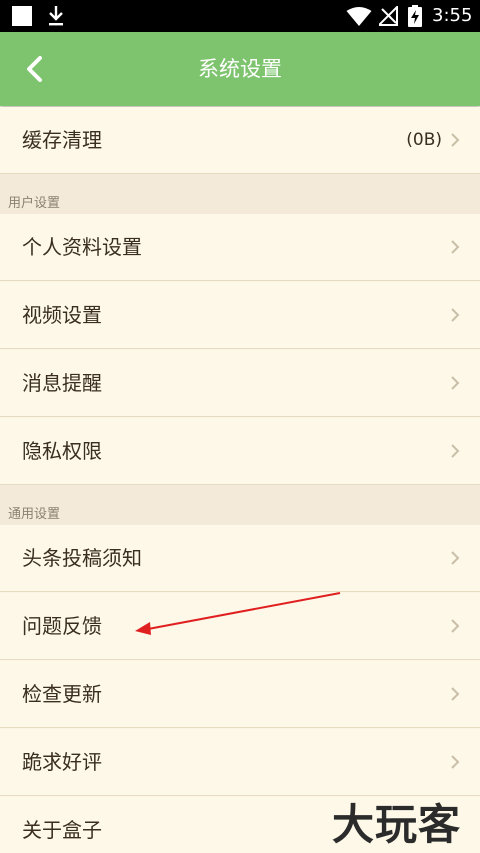 This screenshot has height=853, width=480. I want to click on settings-row-feedback: 问题反馈, so click(240, 626).